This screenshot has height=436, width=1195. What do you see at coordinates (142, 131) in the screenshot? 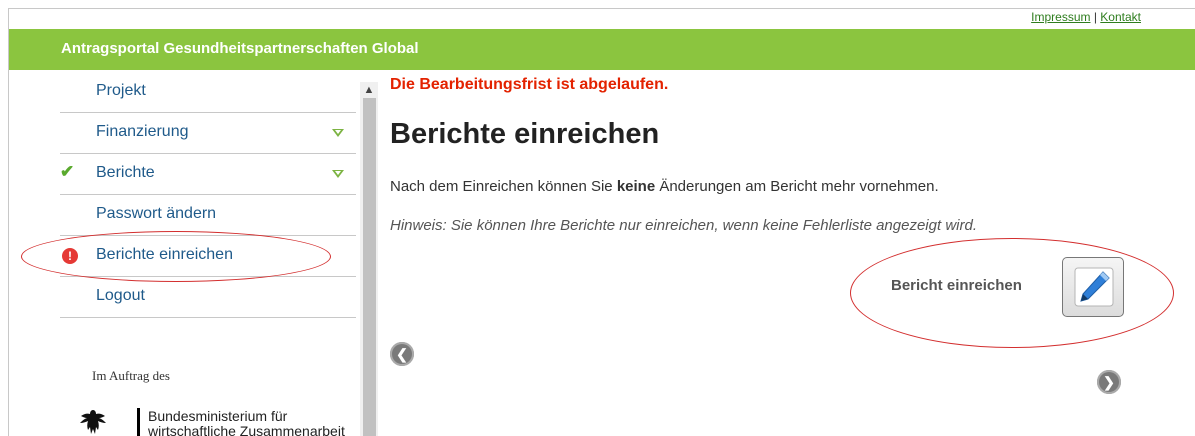
I see `sidebar-item-label: Finanzierung` at bounding box center [142, 131].